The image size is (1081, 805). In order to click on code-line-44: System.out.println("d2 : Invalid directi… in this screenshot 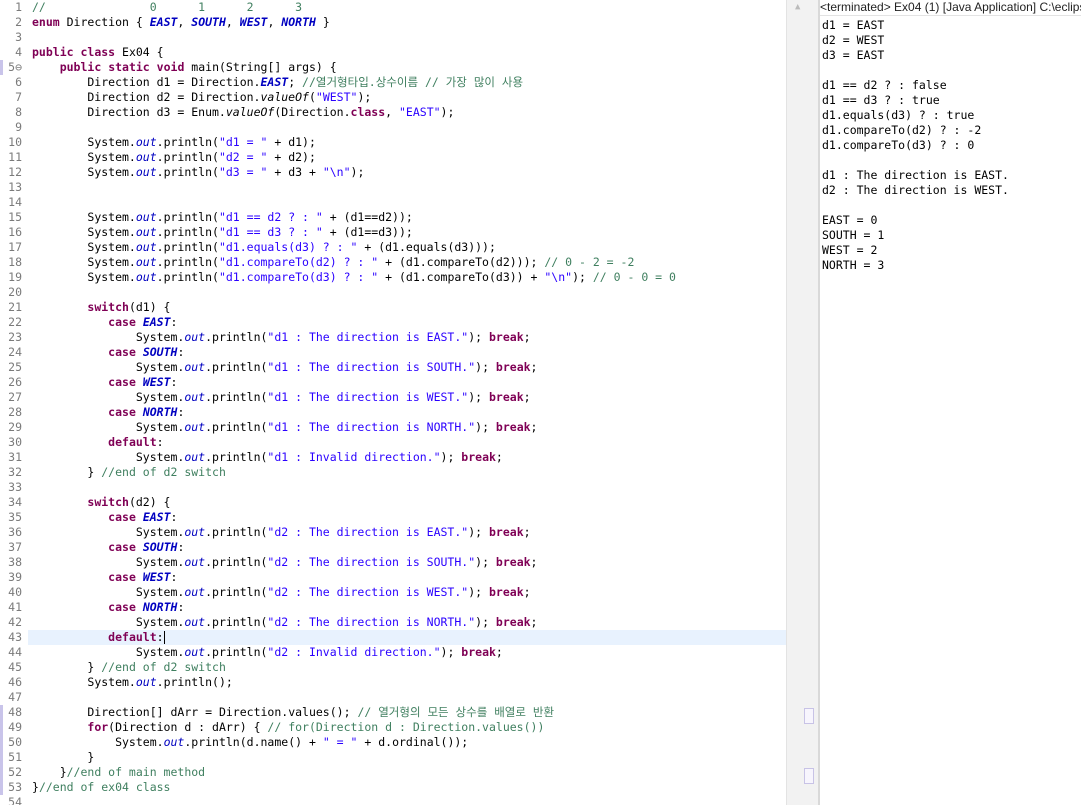, I will do `click(408, 652)`.